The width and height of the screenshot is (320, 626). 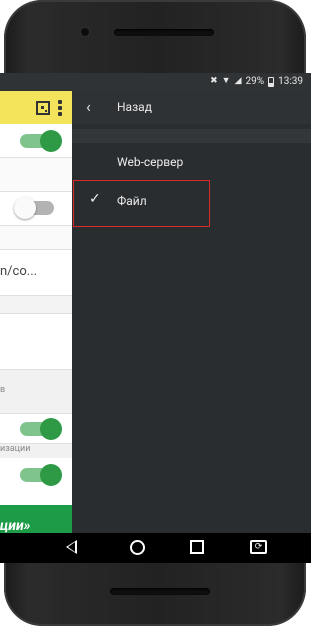 What do you see at coordinates (164, 32) in the screenshot?
I see `top-speaker` at bounding box center [164, 32].